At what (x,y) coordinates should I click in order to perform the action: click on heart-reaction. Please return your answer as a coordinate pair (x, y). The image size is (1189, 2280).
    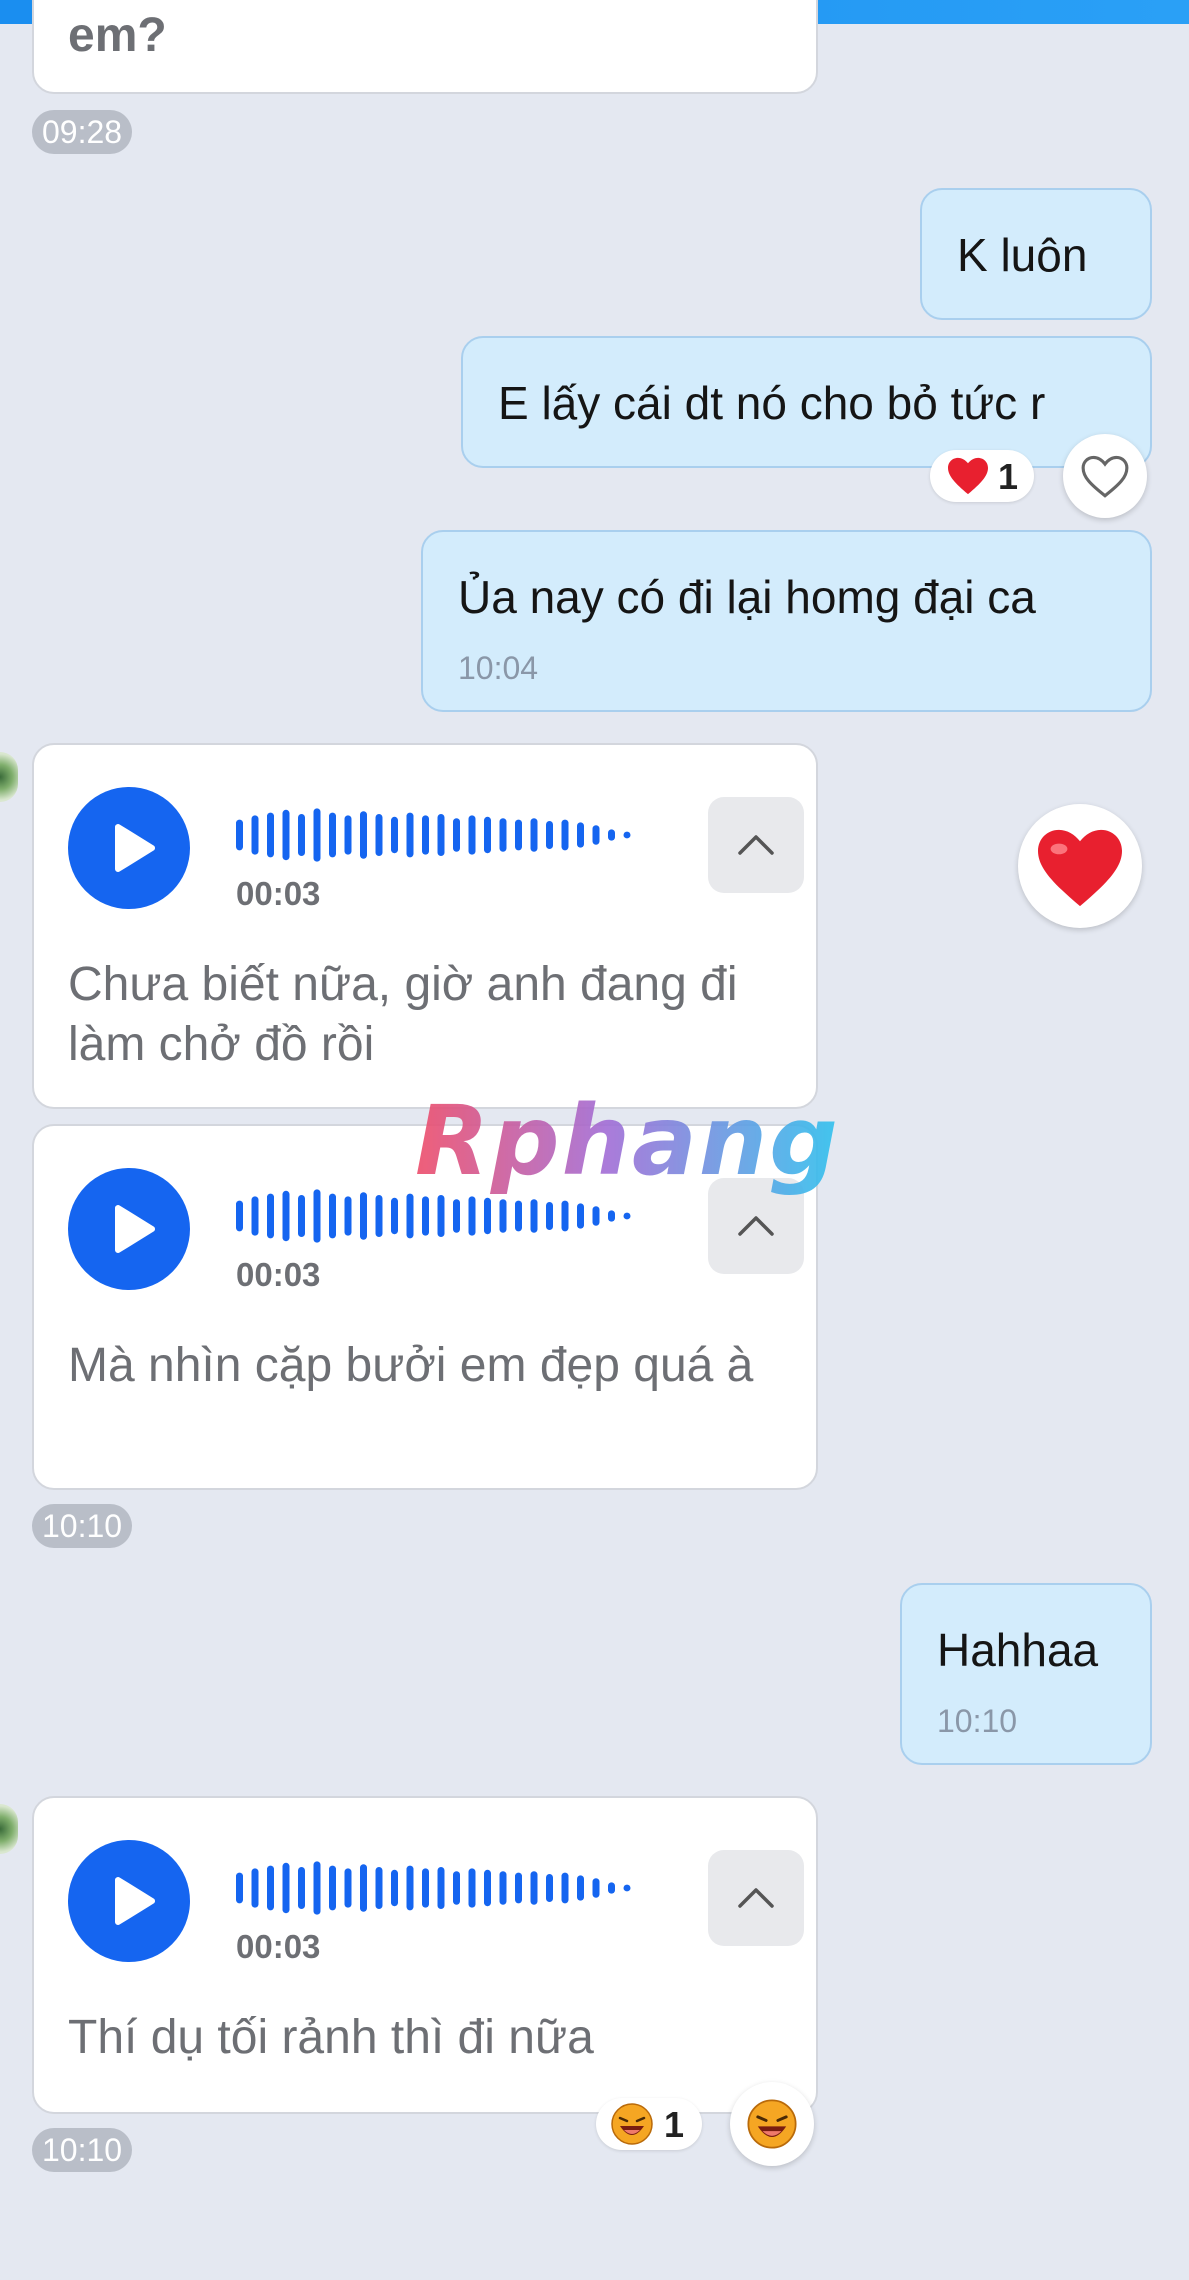
    Looking at the image, I should click on (1080, 866).